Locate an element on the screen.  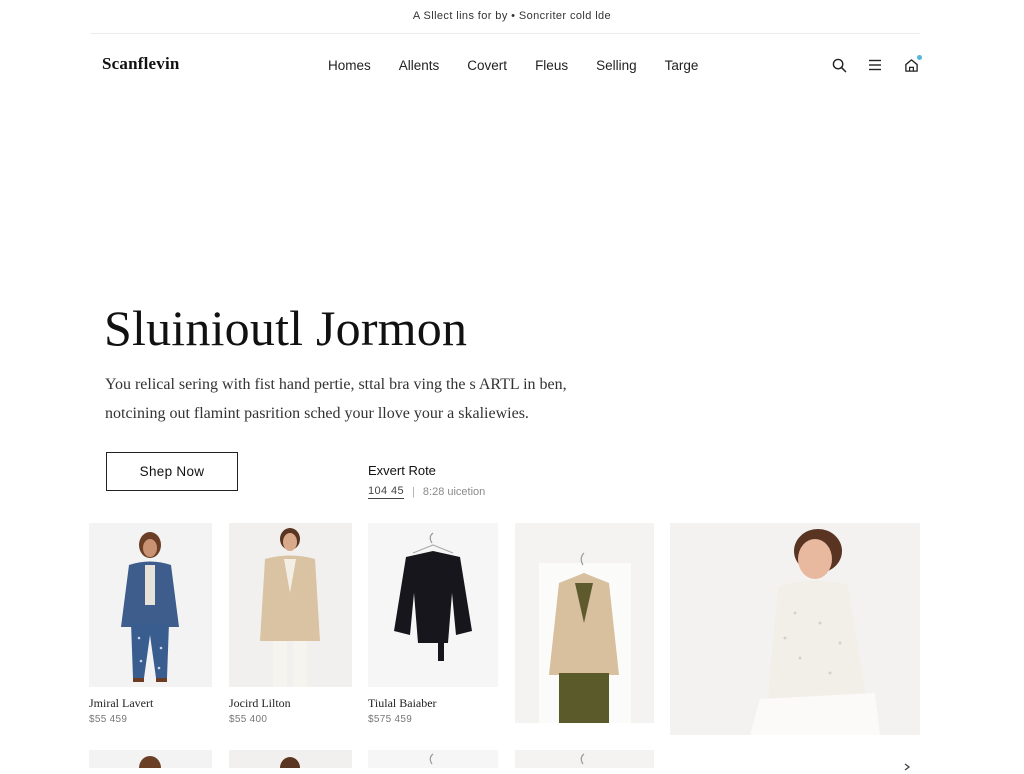
expert-meta: 104 45 | 8:28 uicetion is located at coordinates (426, 492).